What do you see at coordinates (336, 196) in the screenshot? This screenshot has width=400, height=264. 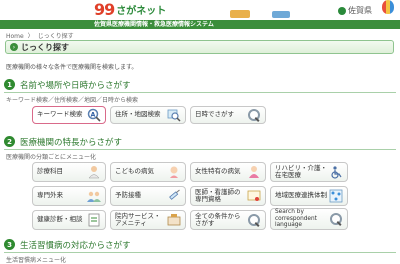 I see `network-icon` at bounding box center [336, 196].